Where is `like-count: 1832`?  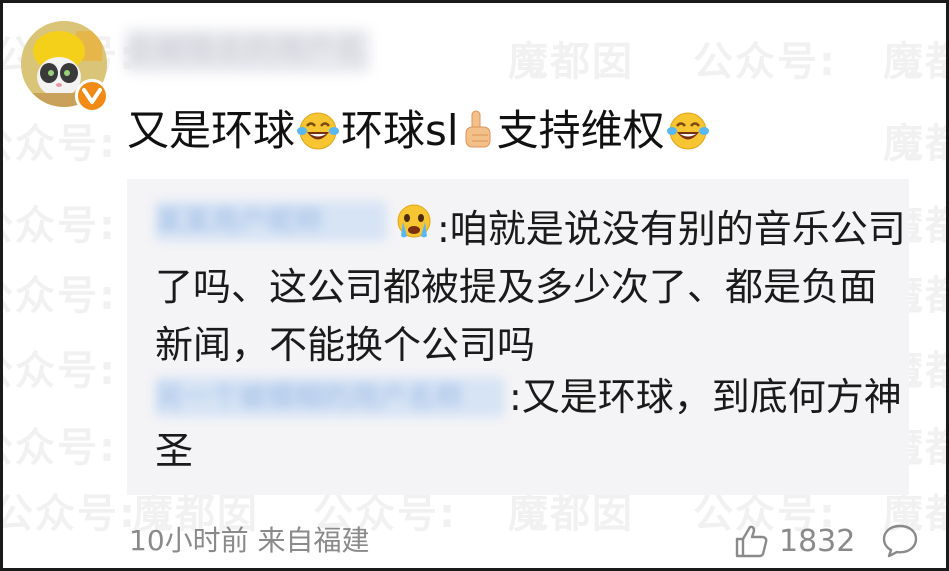
like-count: 1832 is located at coordinates (817, 541).